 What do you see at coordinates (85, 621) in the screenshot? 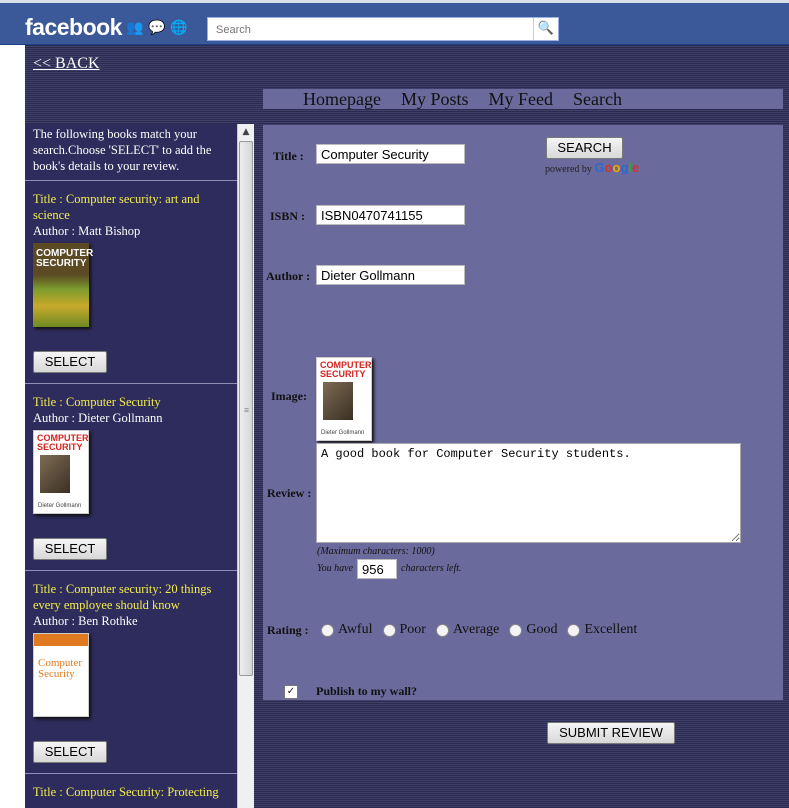
I see `result-author: Author : Ben Rothke` at bounding box center [85, 621].